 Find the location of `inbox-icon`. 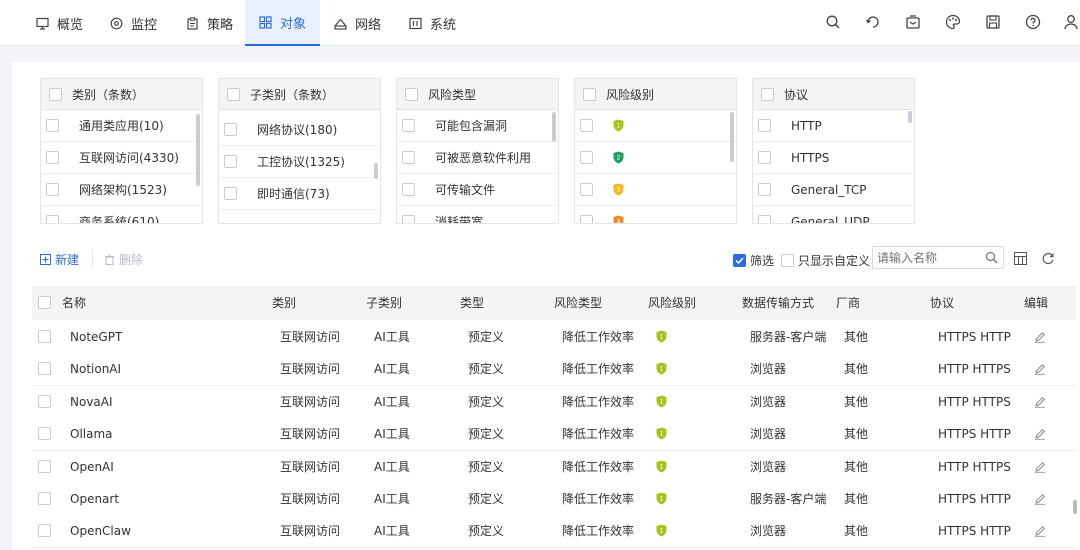

inbox-icon is located at coordinates (913, 22).